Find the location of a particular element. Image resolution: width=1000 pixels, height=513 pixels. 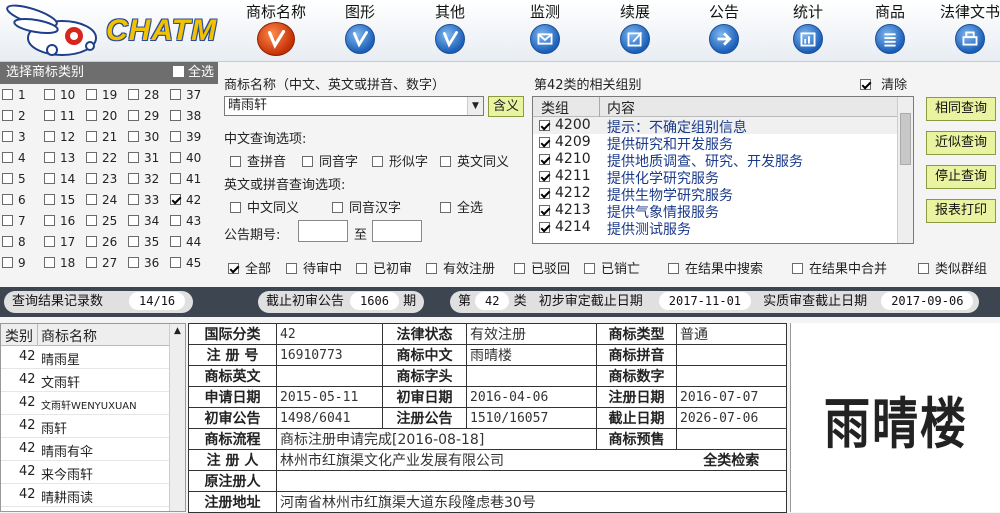

category-checkbox: 24 is located at coordinates (108, 203).